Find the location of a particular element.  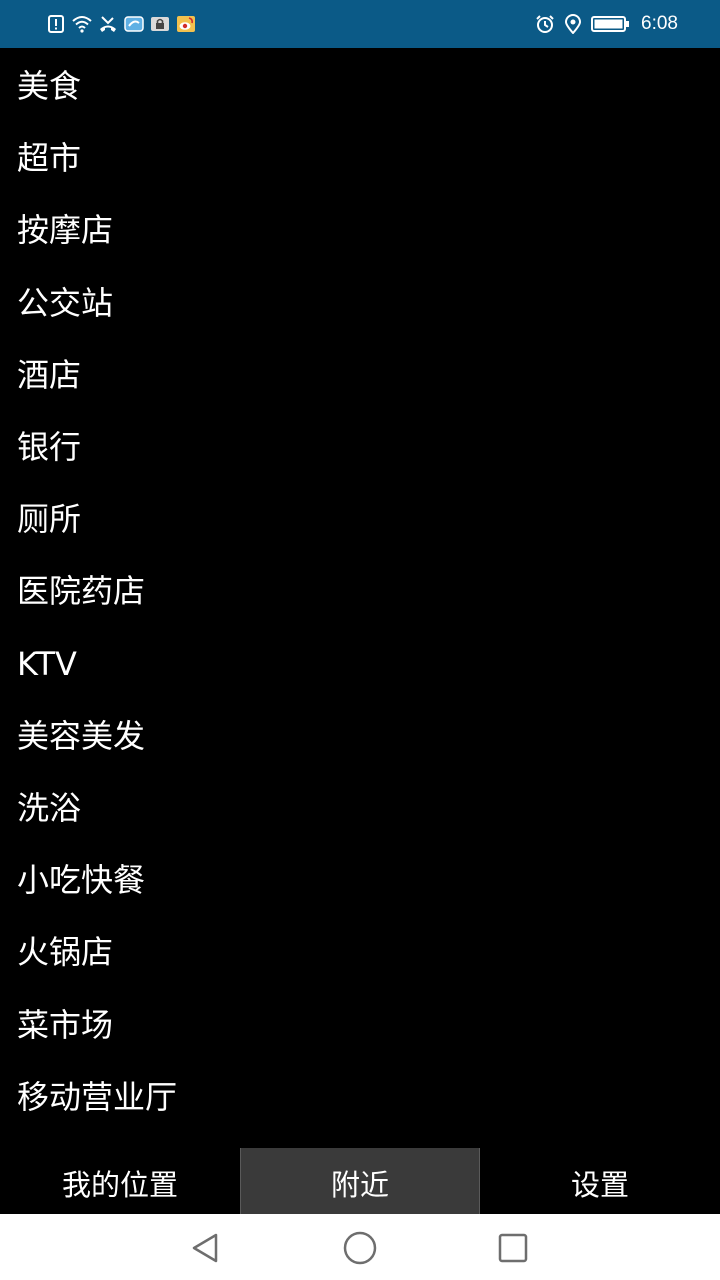

list-item-label: 美食 is located at coordinates (49, 86).